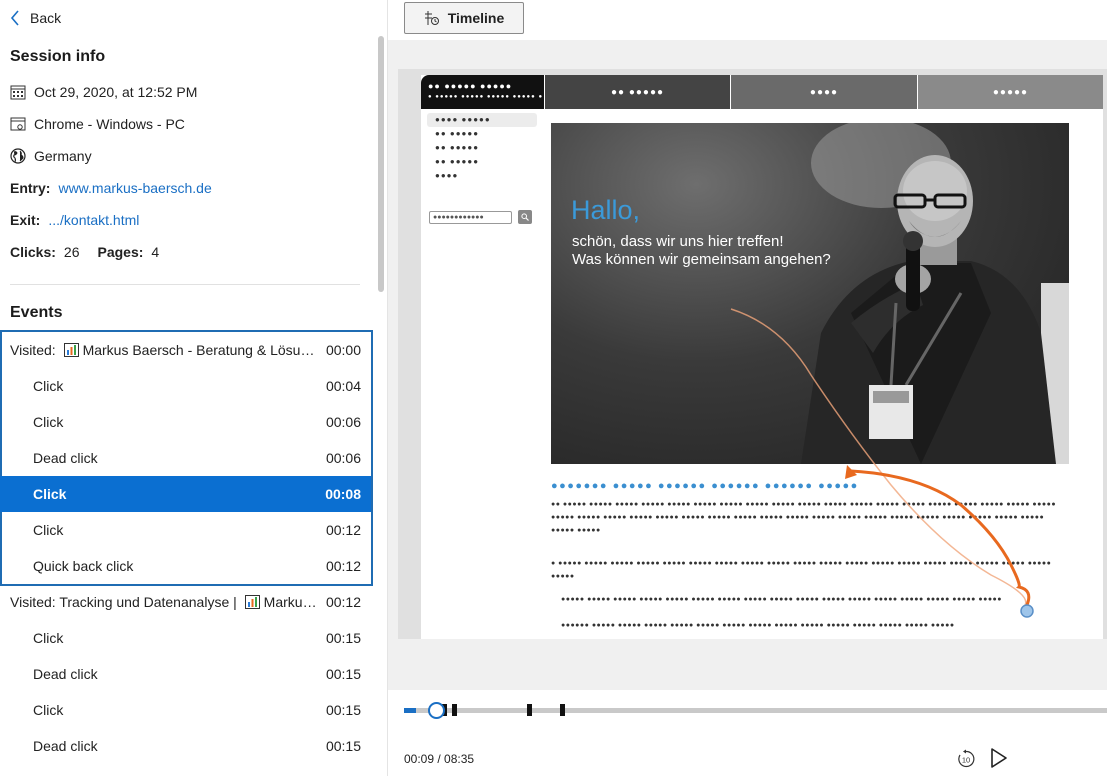  What do you see at coordinates (343, 350) in the screenshot?
I see `event-time: 00:00` at bounding box center [343, 350].